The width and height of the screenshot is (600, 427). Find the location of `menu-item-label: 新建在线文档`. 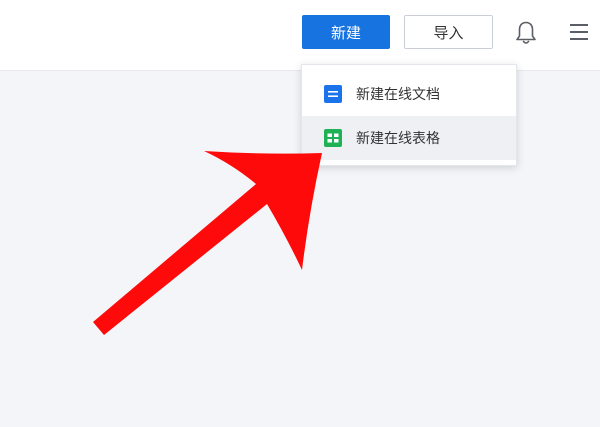

menu-item-label: 新建在线文档 is located at coordinates (398, 95).